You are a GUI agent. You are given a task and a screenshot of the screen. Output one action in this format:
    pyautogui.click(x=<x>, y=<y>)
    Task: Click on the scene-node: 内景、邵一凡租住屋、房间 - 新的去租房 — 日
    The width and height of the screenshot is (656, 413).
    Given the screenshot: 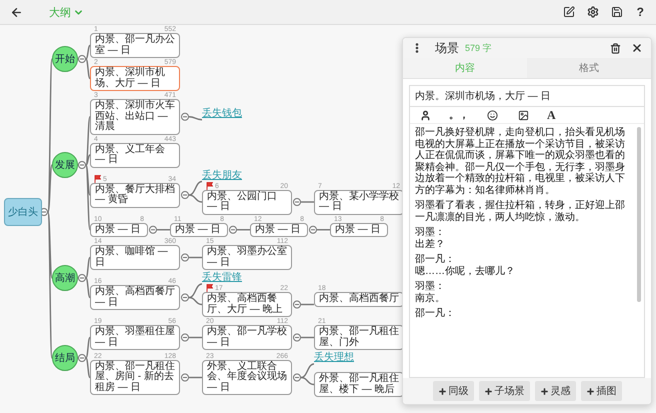 What is the action you would take?
    pyautogui.click(x=135, y=378)
    